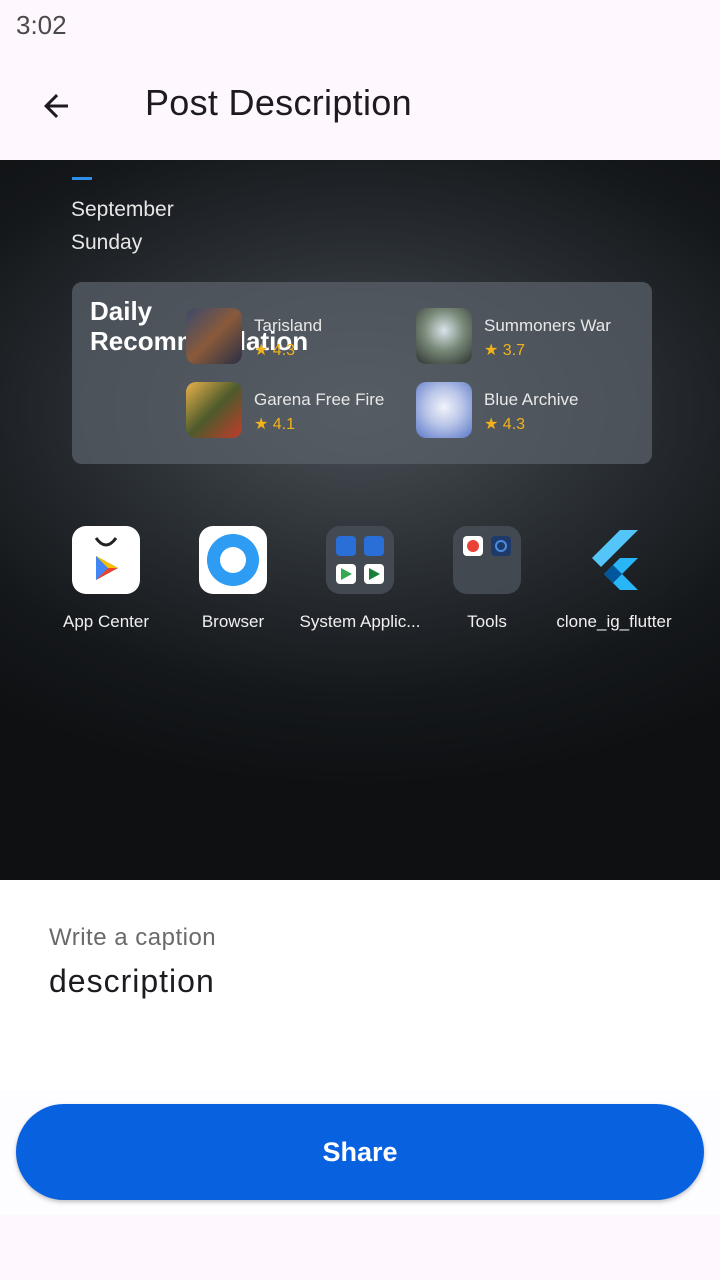 The width and height of the screenshot is (720, 1280). I want to click on app-shortcut: App Center, so click(106, 584).